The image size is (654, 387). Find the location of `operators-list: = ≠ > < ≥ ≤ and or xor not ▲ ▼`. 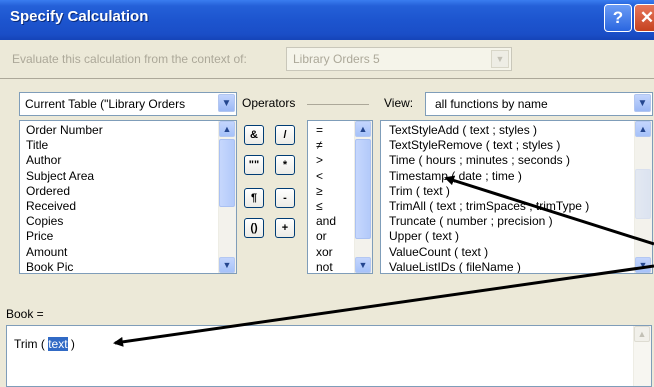

operators-list: = ≠ > < ≥ ≤ and or xor not ▲ ▼ is located at coordinates (340, 197).